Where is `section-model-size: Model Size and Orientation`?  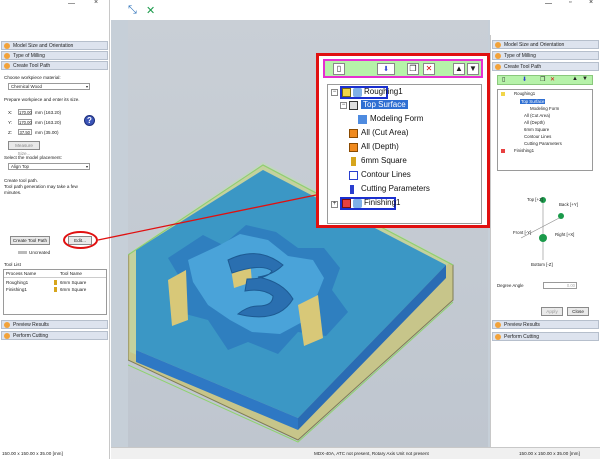 section-model-size: Model Size and Orientation is located at coordinates (545, 44).